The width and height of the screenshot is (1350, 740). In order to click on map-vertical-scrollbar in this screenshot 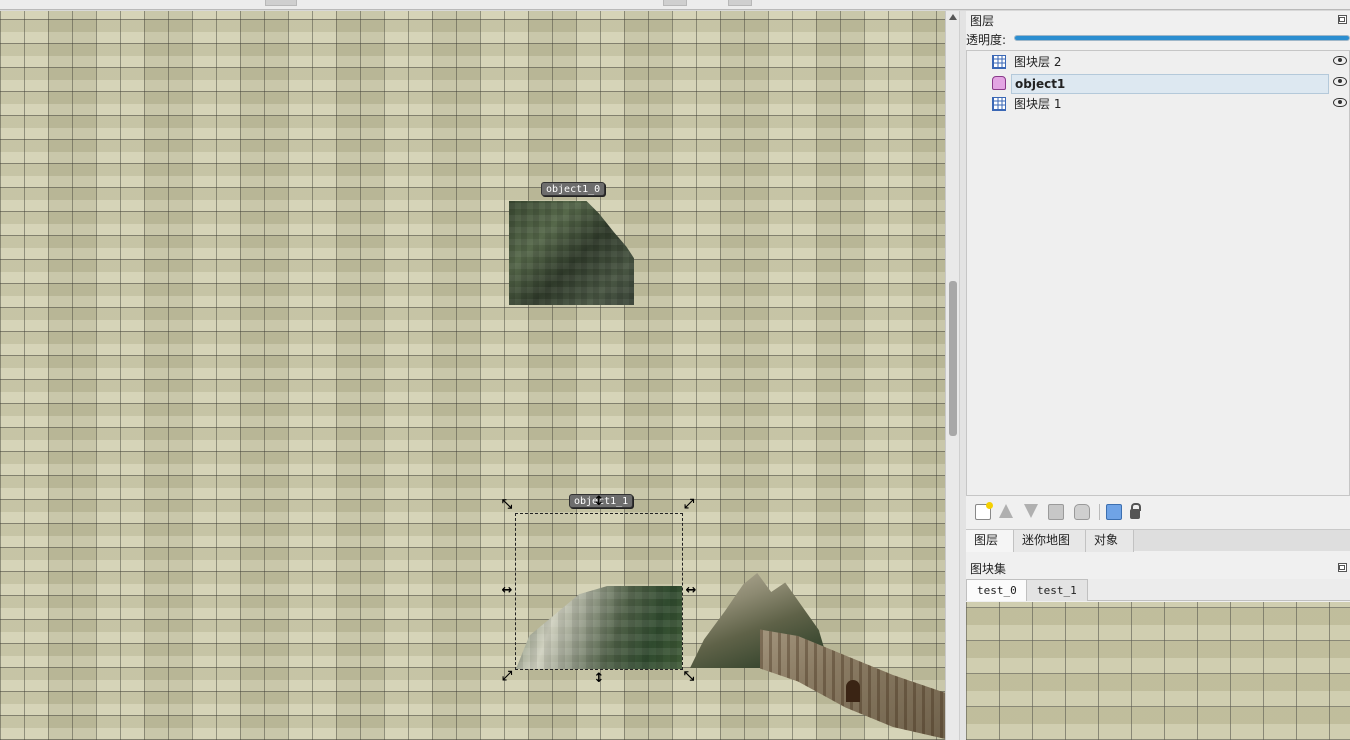, I will do `click(952, 375)`.